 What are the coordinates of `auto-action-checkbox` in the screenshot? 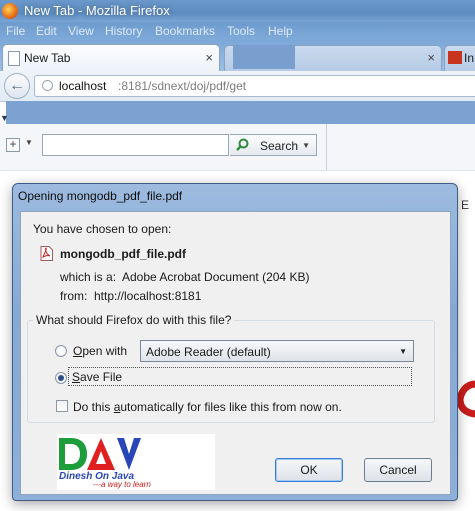 It's located at (62, 406).